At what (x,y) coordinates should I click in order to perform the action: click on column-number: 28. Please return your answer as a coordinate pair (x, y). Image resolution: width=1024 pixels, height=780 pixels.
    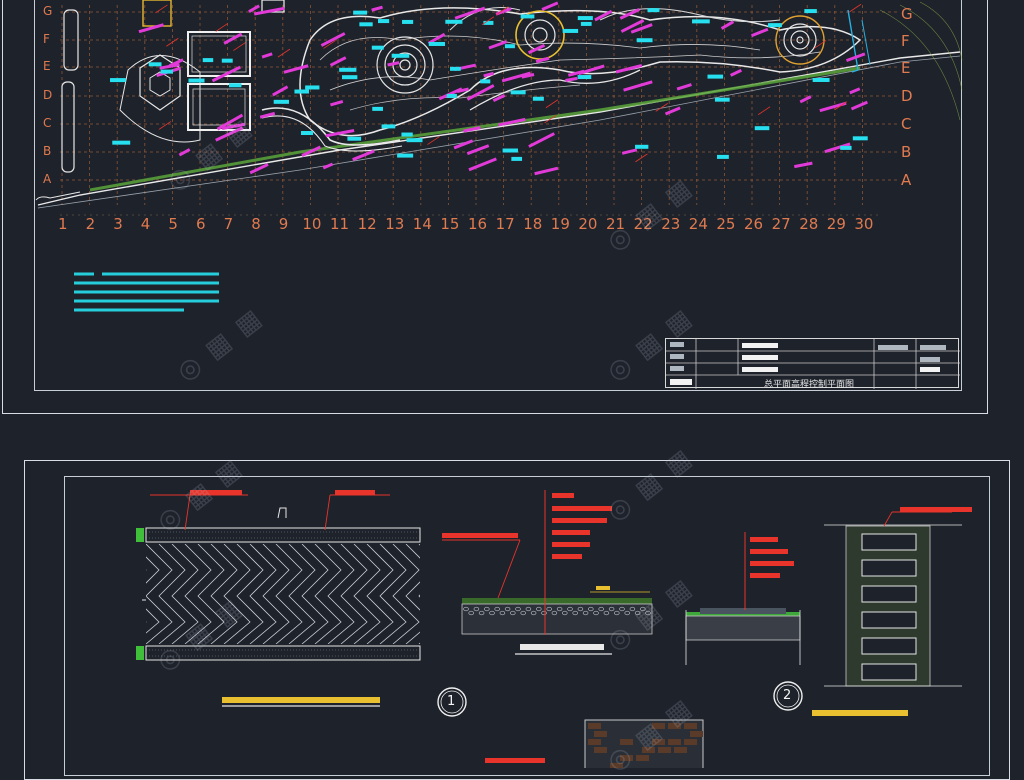
    Looking at the image, I should click on (809, 224).